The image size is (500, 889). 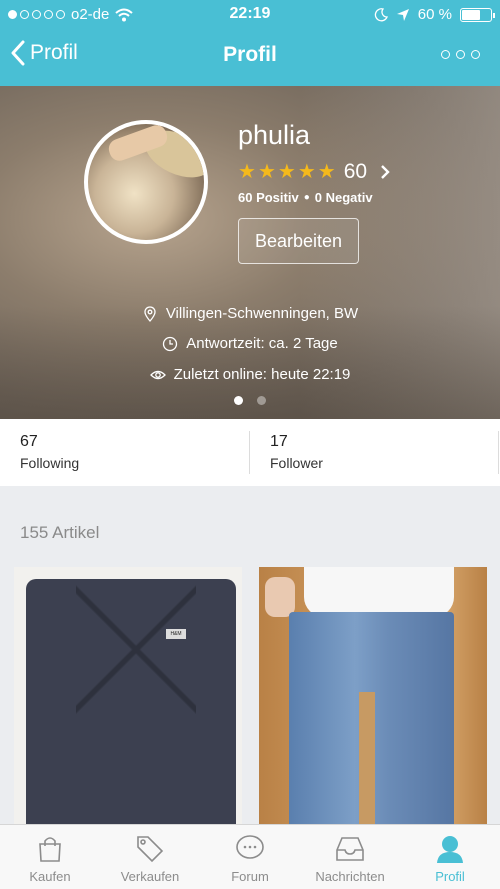 I want to click on rating-link: ★ ★ ★ ★ ★ 60, so click(x=314, y=172).